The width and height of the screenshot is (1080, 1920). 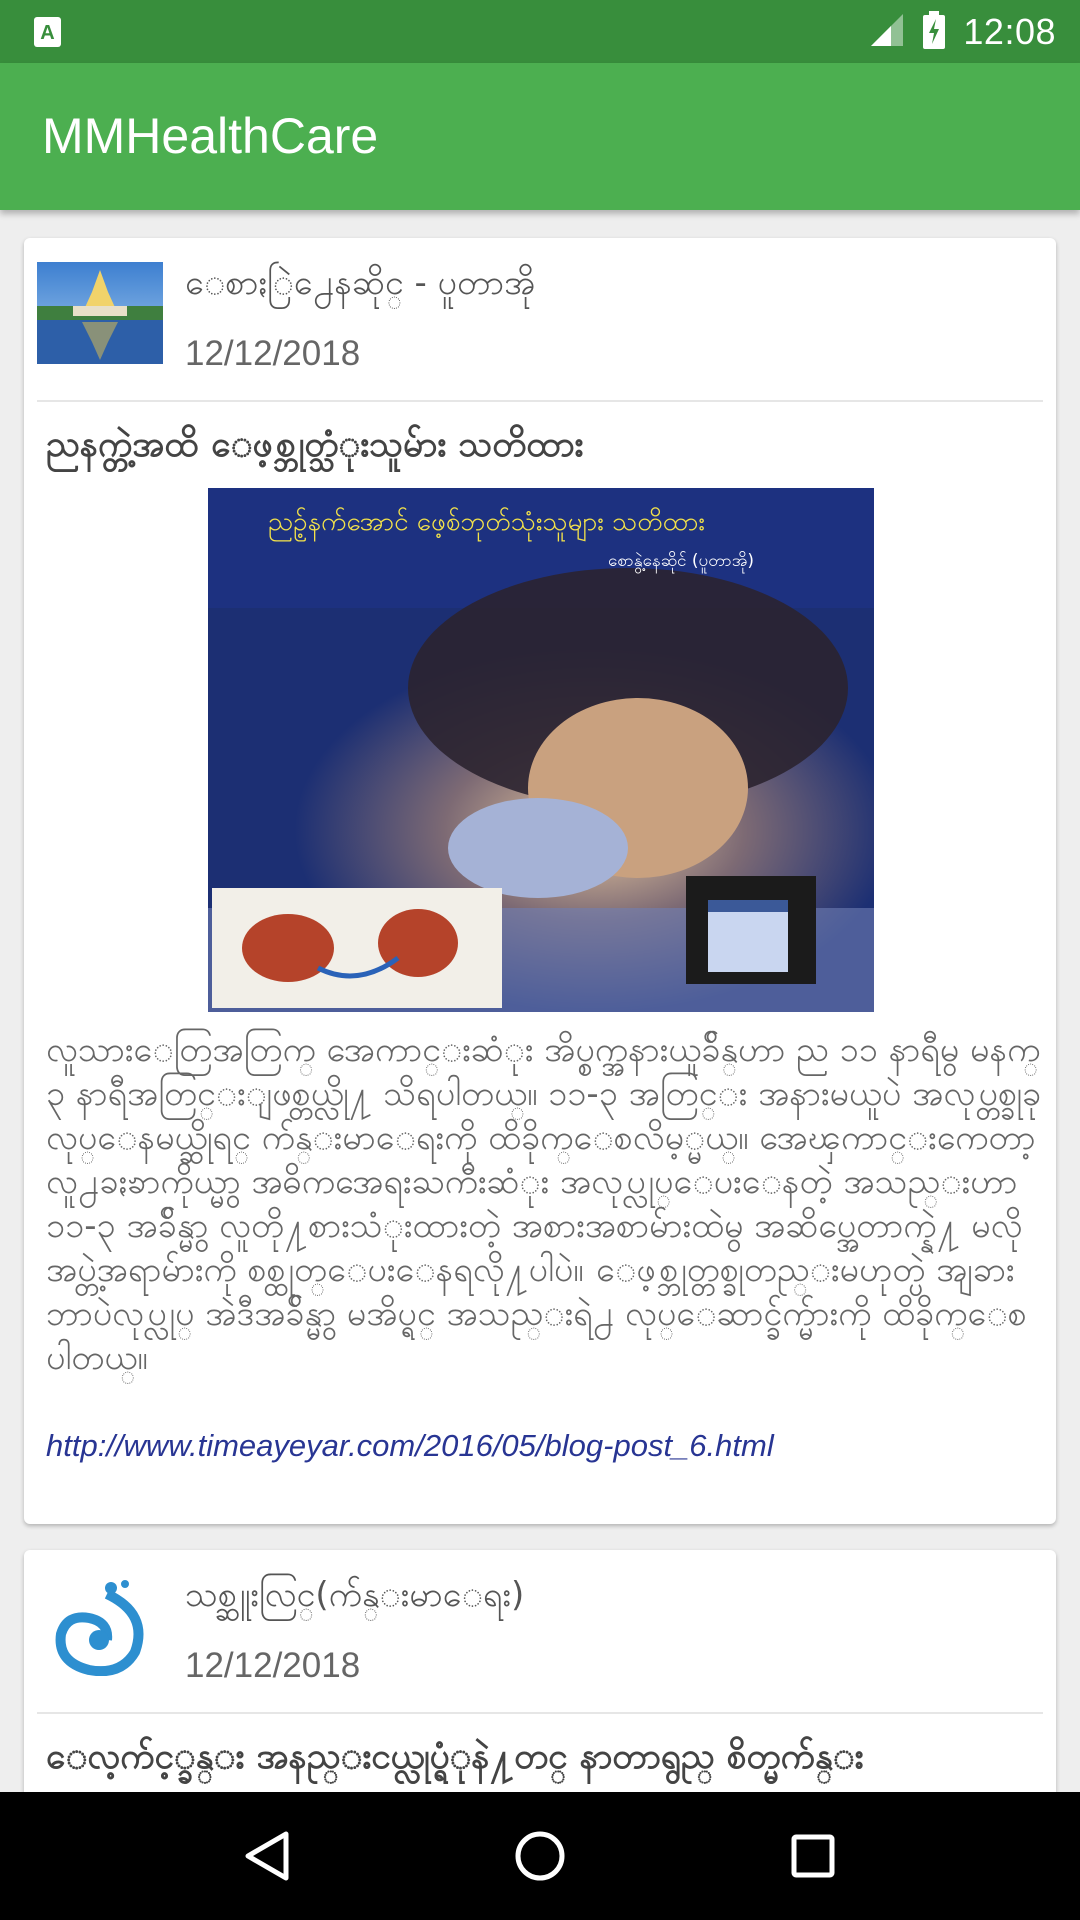 What do you see at coordinates (813, 1856) in the screenshot?
I see `recents-square-icon` at bounding box center [813, 1856].